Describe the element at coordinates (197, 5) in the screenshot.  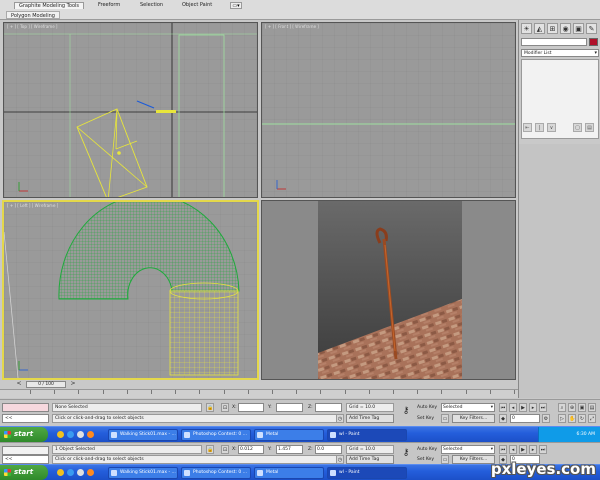
I see `ribbon-tab-object-paint: Object Paint` at that location.